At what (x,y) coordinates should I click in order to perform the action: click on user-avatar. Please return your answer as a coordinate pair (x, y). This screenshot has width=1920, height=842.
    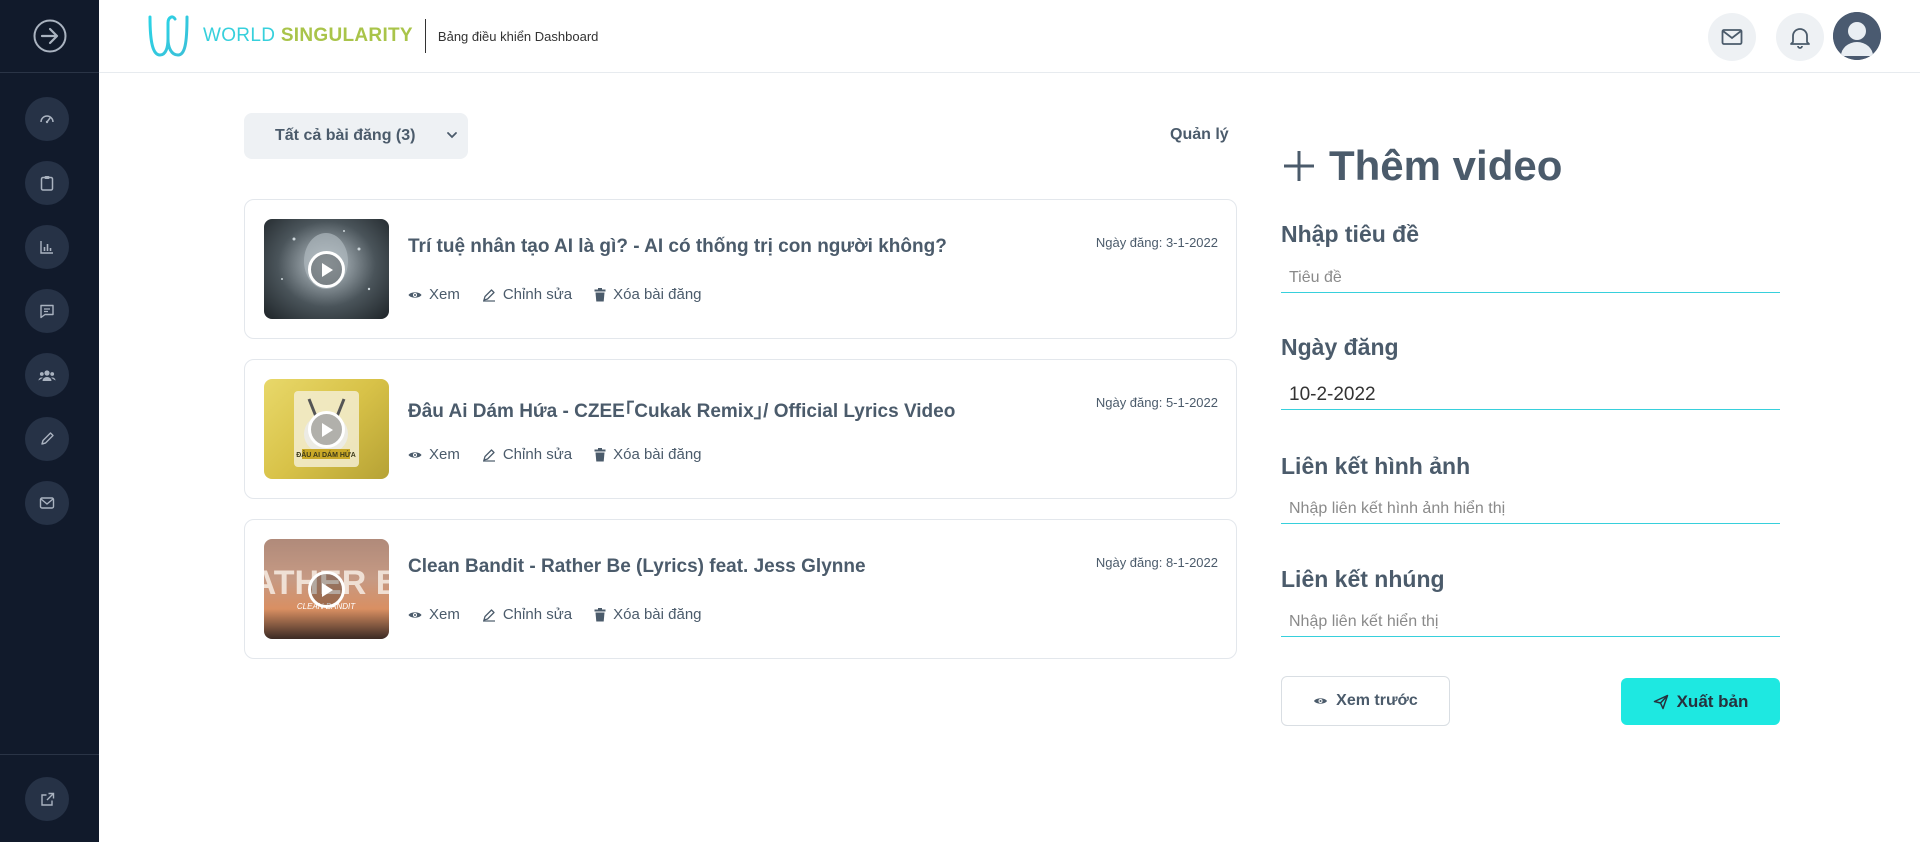
    Looking at the image, I should click on (1857, 36).